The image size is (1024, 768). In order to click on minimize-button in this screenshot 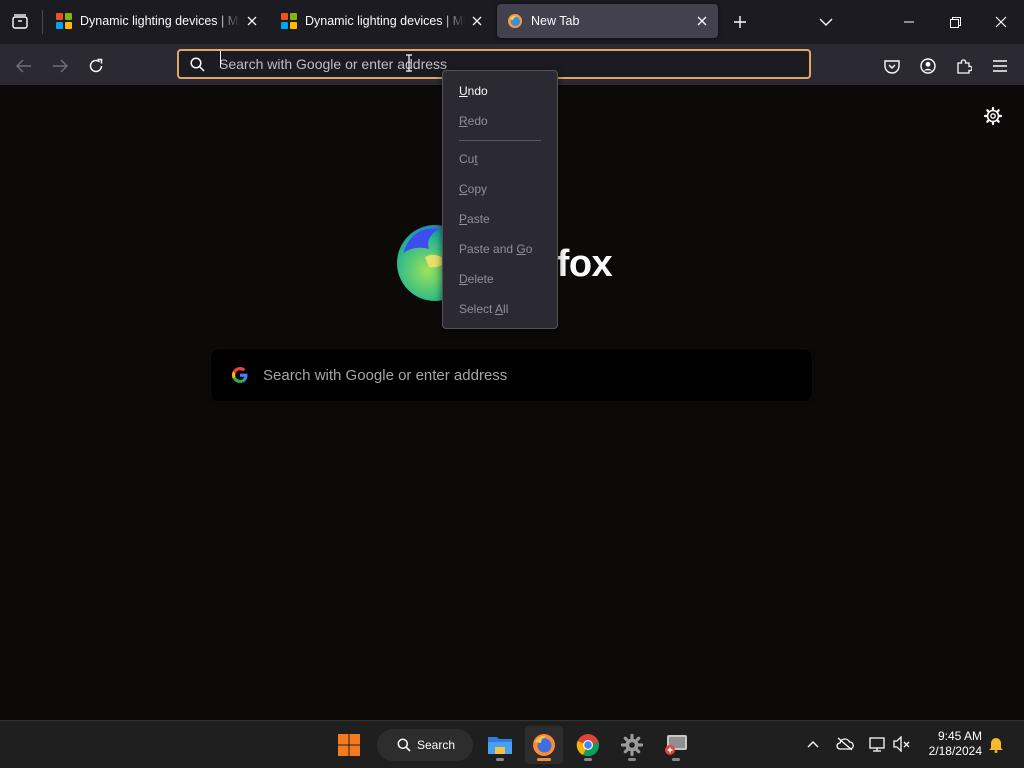, I will do `click(909, 22)`.